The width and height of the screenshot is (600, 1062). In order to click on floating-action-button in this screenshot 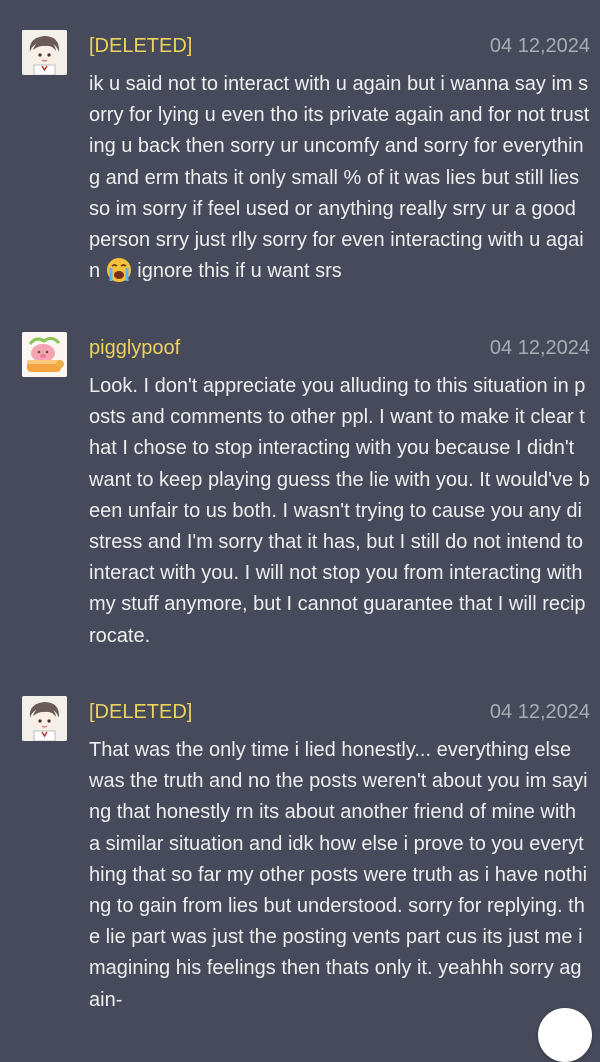, I will do `click(565, 1035)`.